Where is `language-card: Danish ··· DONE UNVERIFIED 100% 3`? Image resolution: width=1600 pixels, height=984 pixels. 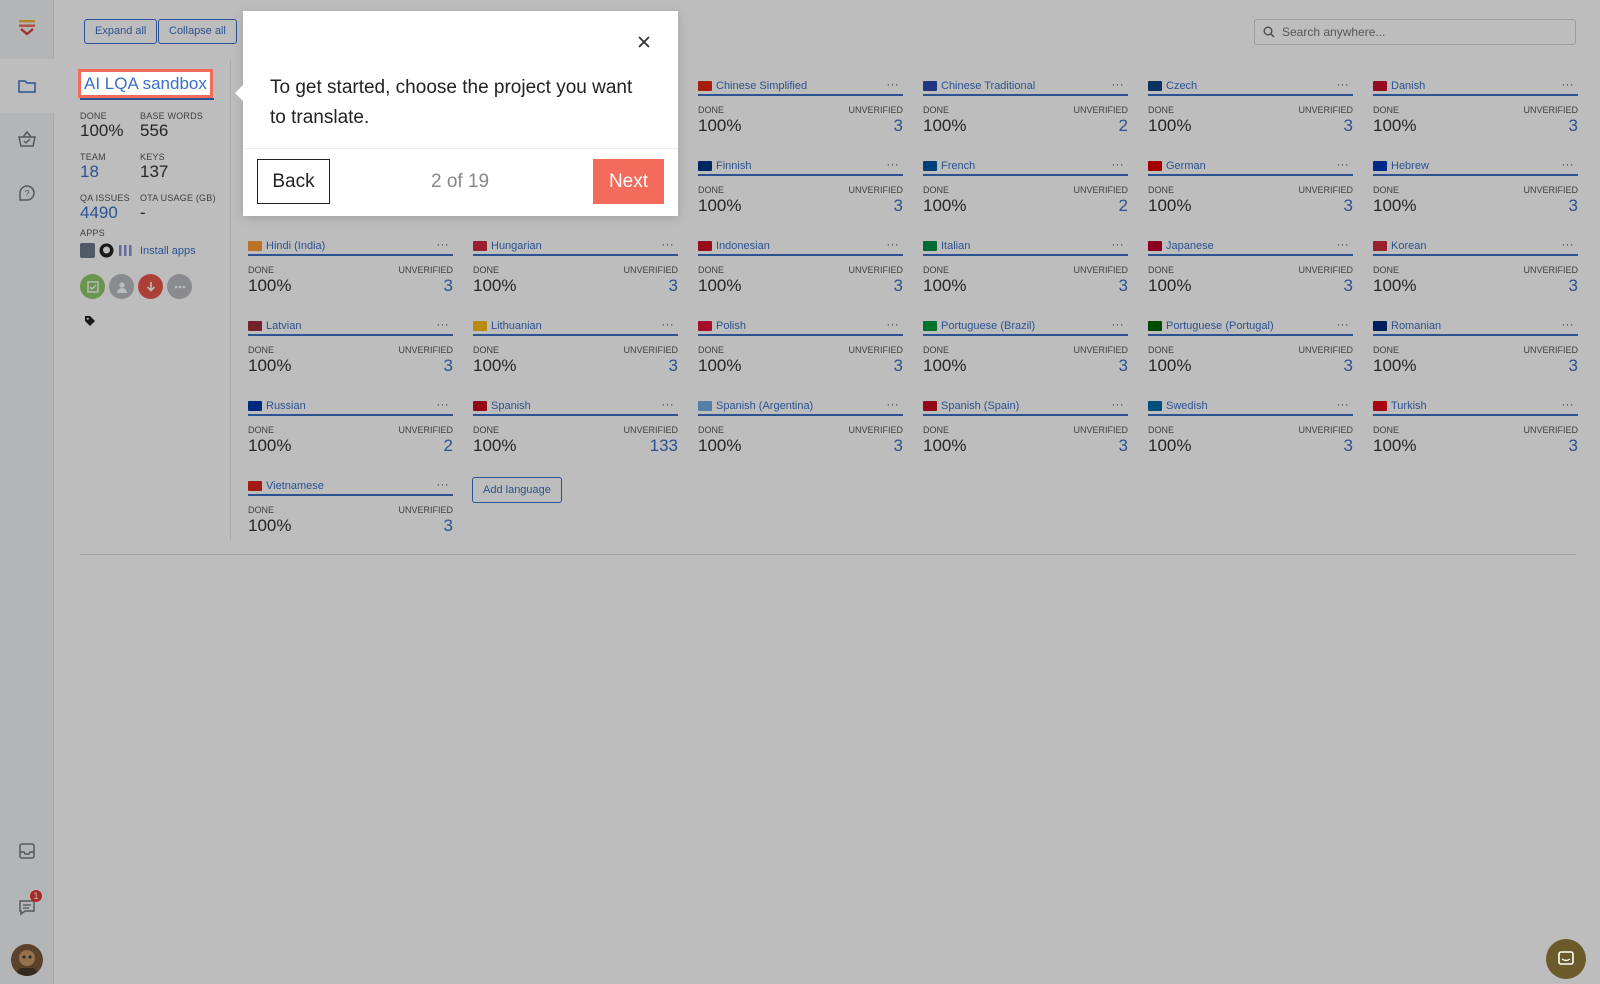
language-card: Danish ··· DONE UNVERIFIED 100% 3 is located at coordinates (1475, 114).